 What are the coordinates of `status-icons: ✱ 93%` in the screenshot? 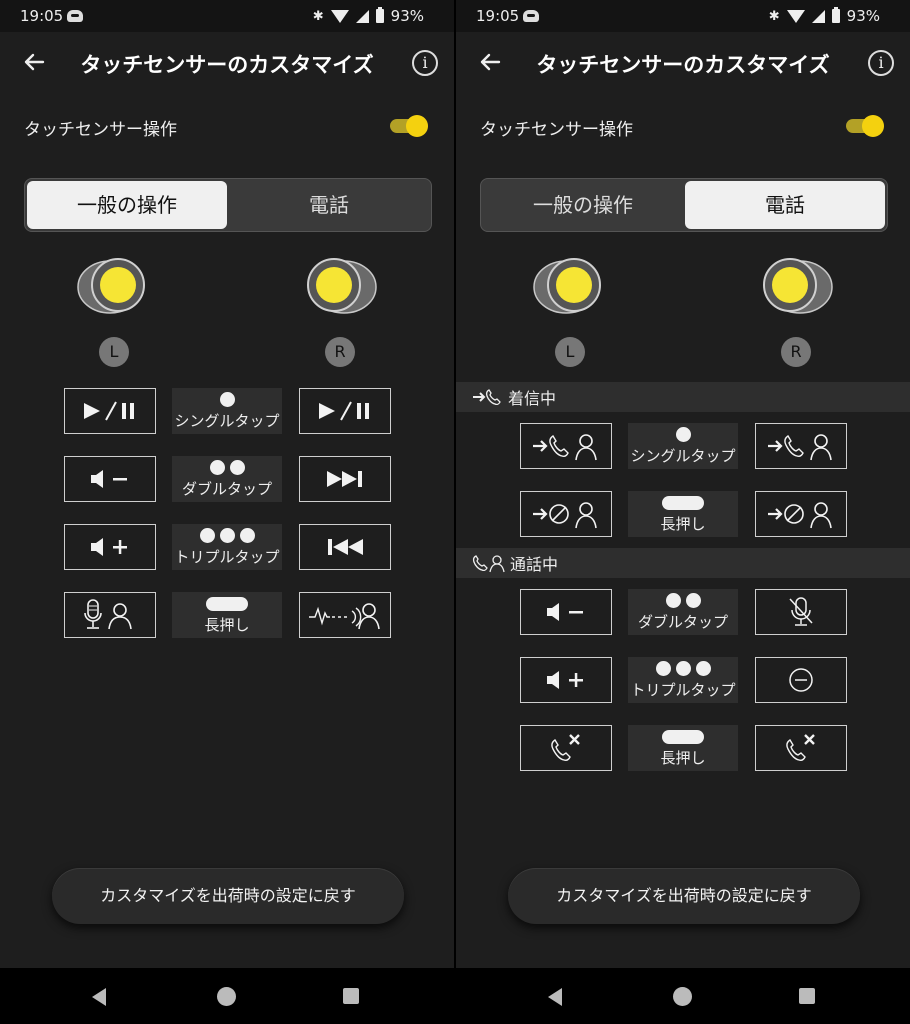 It's located at (368, 16).